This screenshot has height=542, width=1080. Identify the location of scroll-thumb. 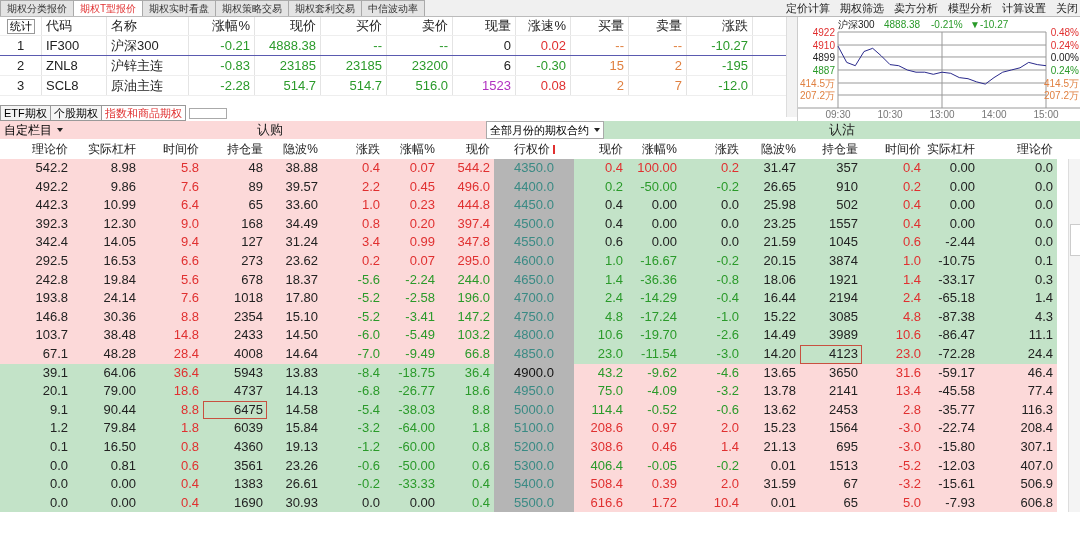
(1075, 240).